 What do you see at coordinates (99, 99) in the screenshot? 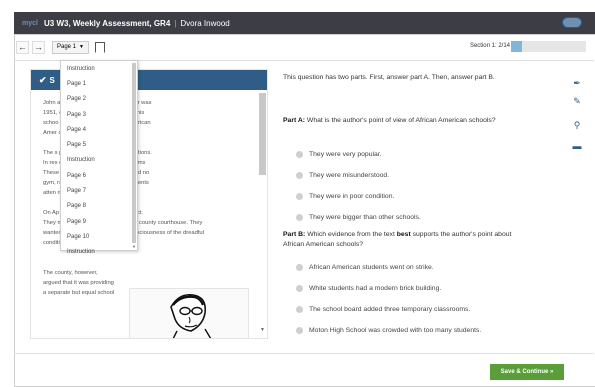
I see `dropdown-item: Page 2` at bounding box center [99, 99].